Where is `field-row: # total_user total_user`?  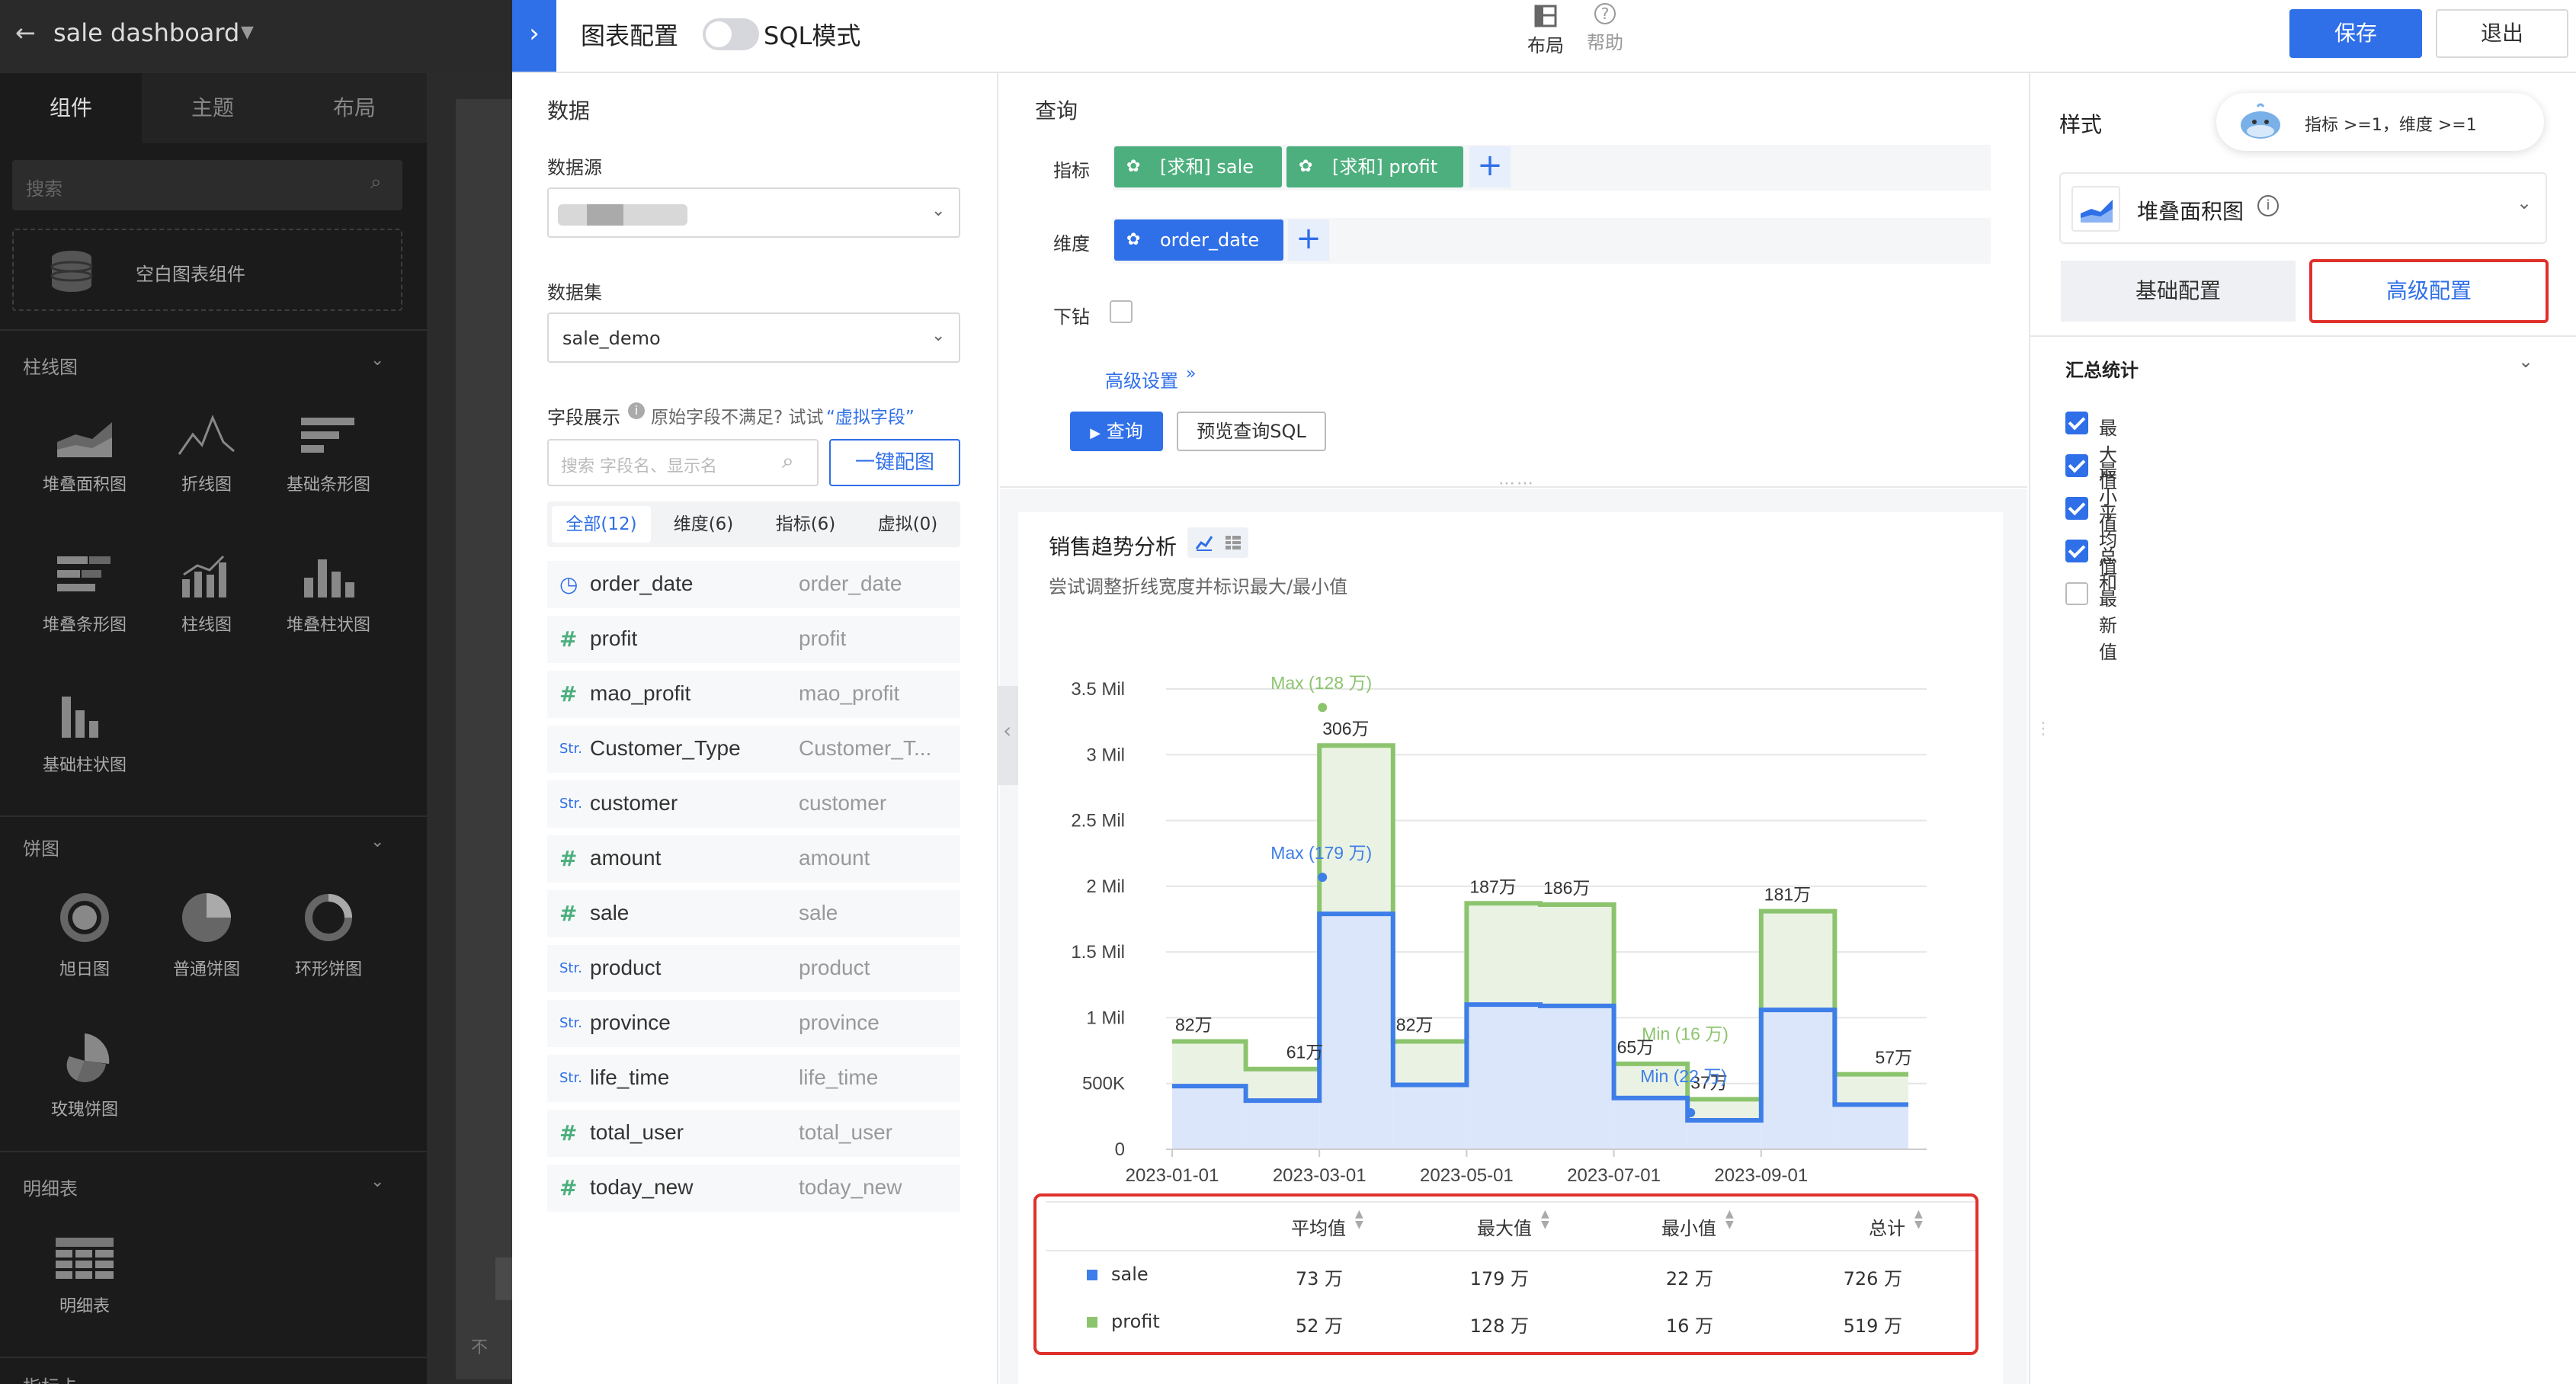
field-row: # total_user total_user is located at coordinates (753, 1133).